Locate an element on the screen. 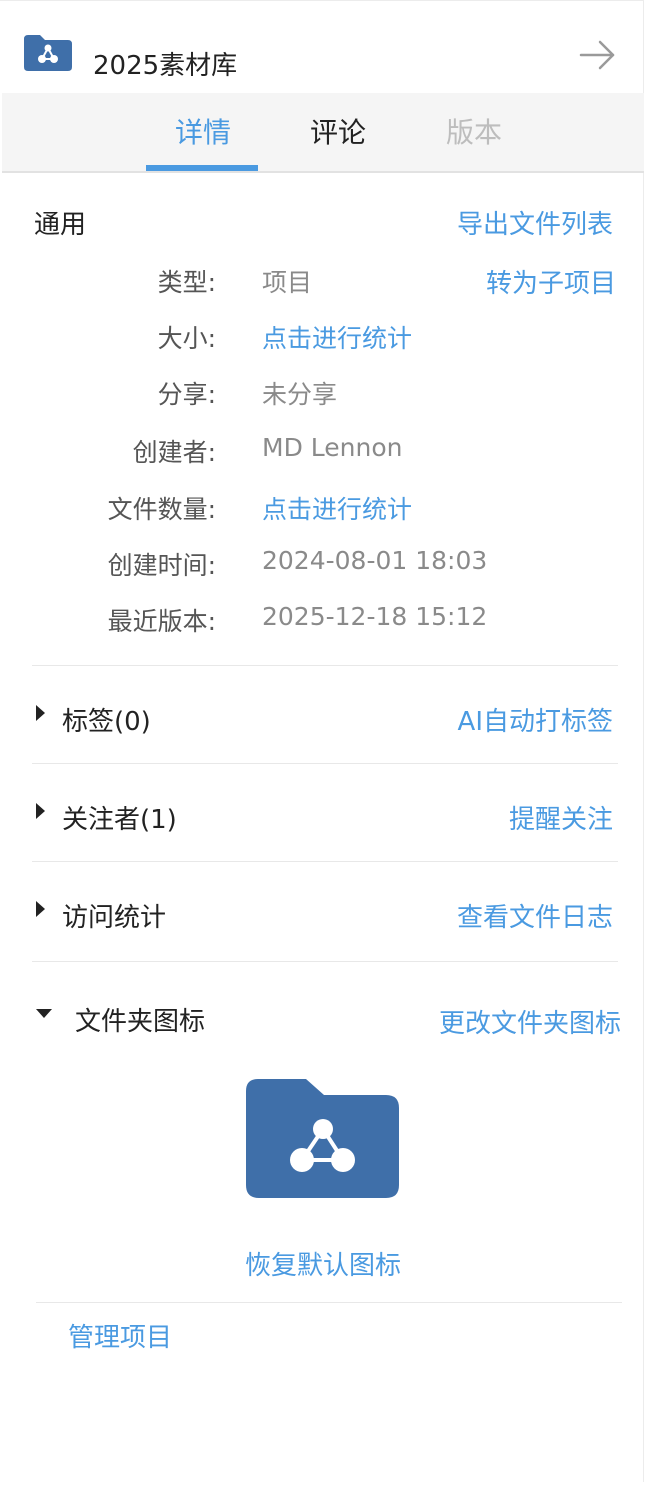 The image size is (646, 1502). info-label: 文件数量: is located at coordinates (161, 509).